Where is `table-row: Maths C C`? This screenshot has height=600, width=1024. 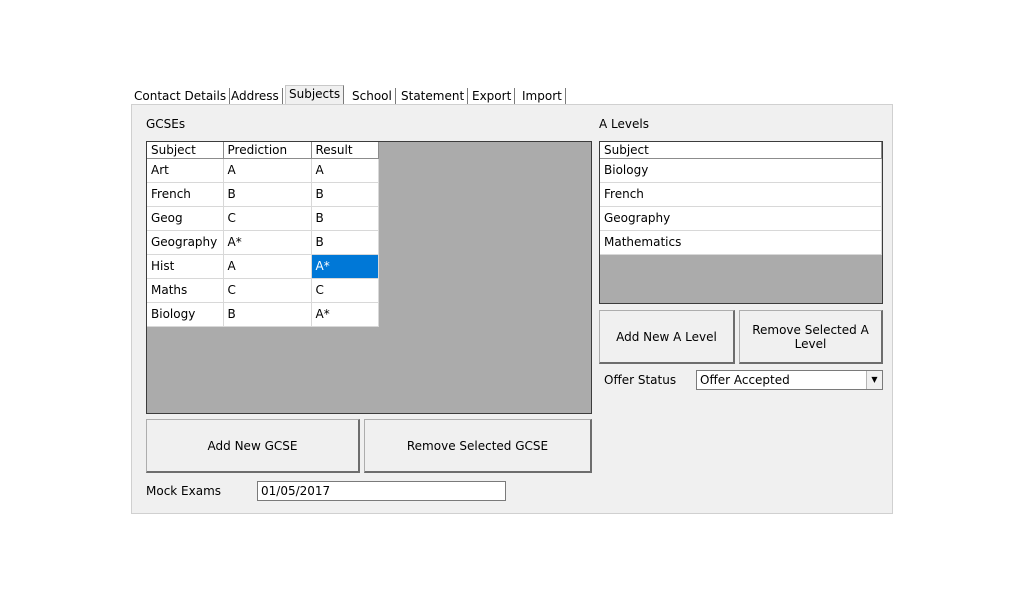
table-row: Maths C C is located at coordinates (263, 290).